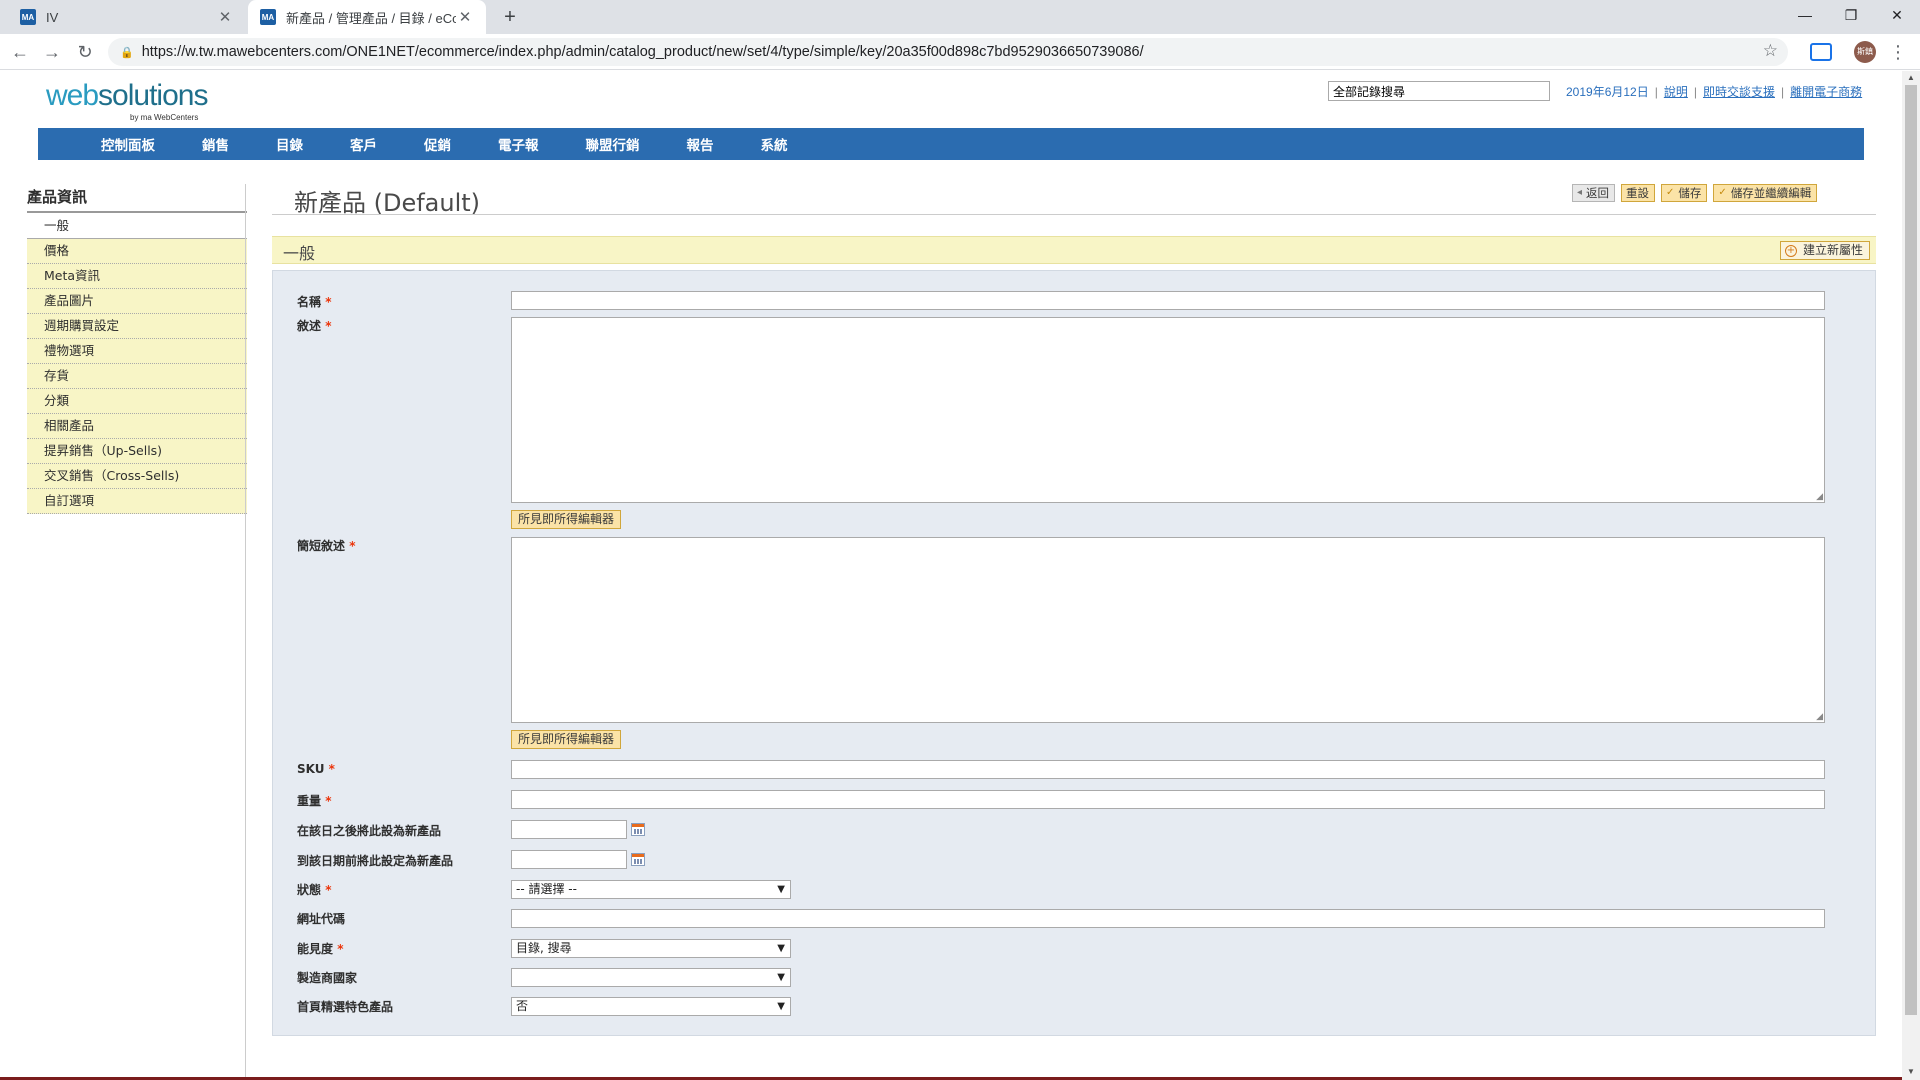 This screenshot has height=1080, width=1920. Describe the element at coordinates (20, 52) in the screenshot. I see `arrow-left-icon: ←` at that location.